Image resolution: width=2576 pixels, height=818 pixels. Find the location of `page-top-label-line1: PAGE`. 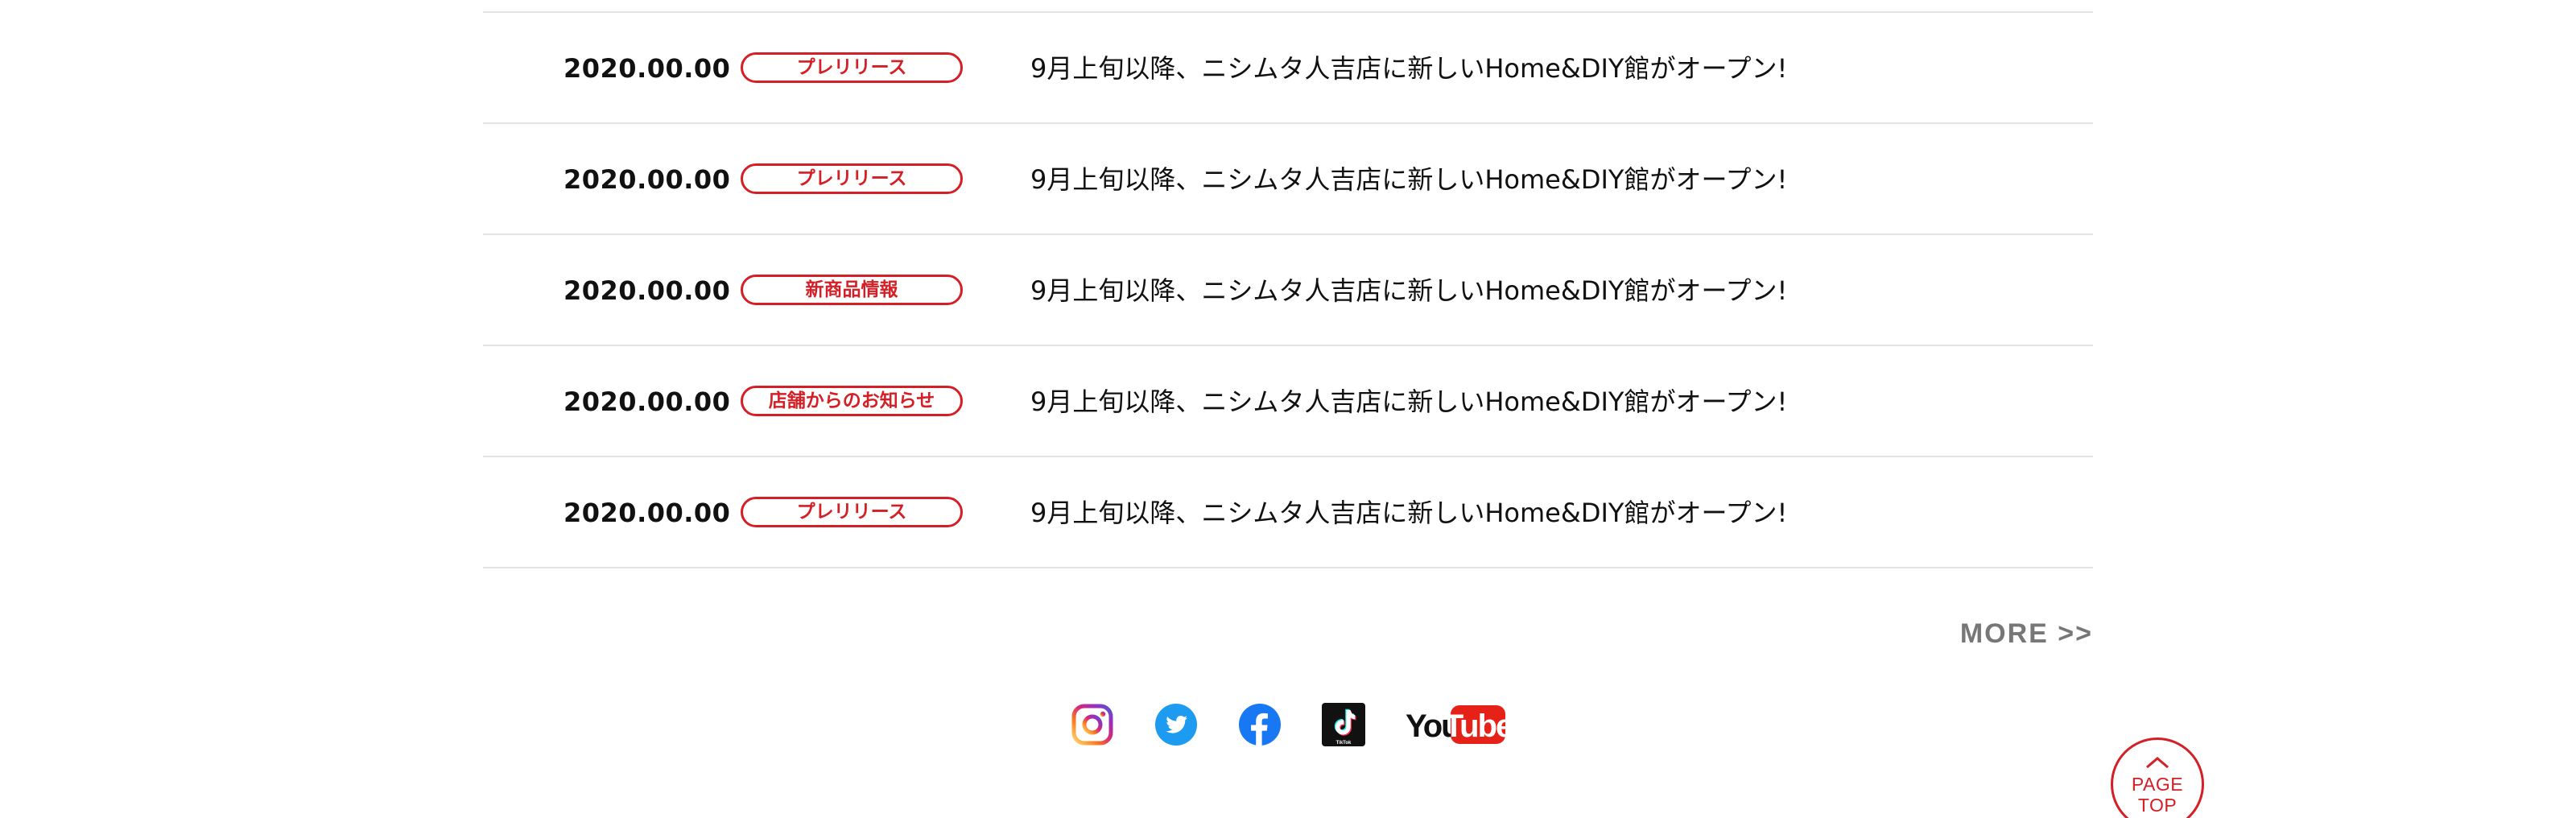

page-top-label-line1: PAGE is located at coordinates (2157, 784).